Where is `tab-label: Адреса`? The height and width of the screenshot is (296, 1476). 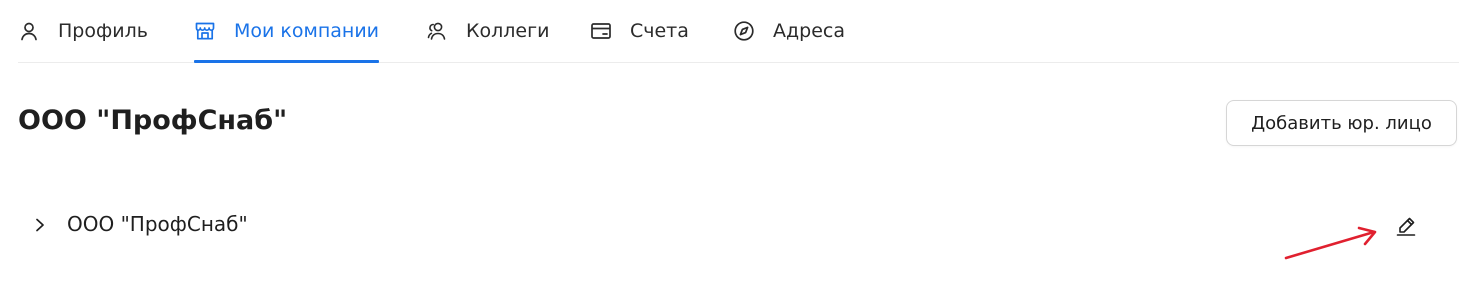
tab-label: Адреса is located at coordinates (809, 31).